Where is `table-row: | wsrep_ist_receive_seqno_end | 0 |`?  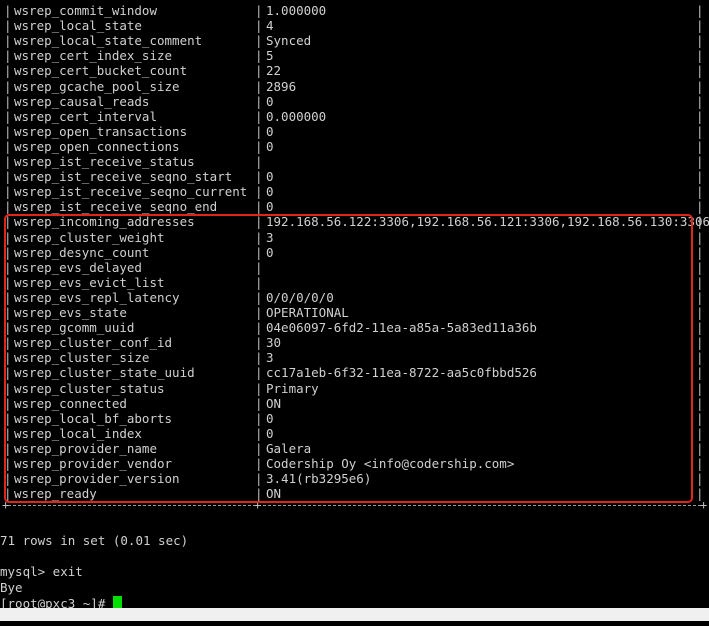 table-row: | wsrep_ist_receive_seqno_end | 0 | is located at coordinates (354, 206).